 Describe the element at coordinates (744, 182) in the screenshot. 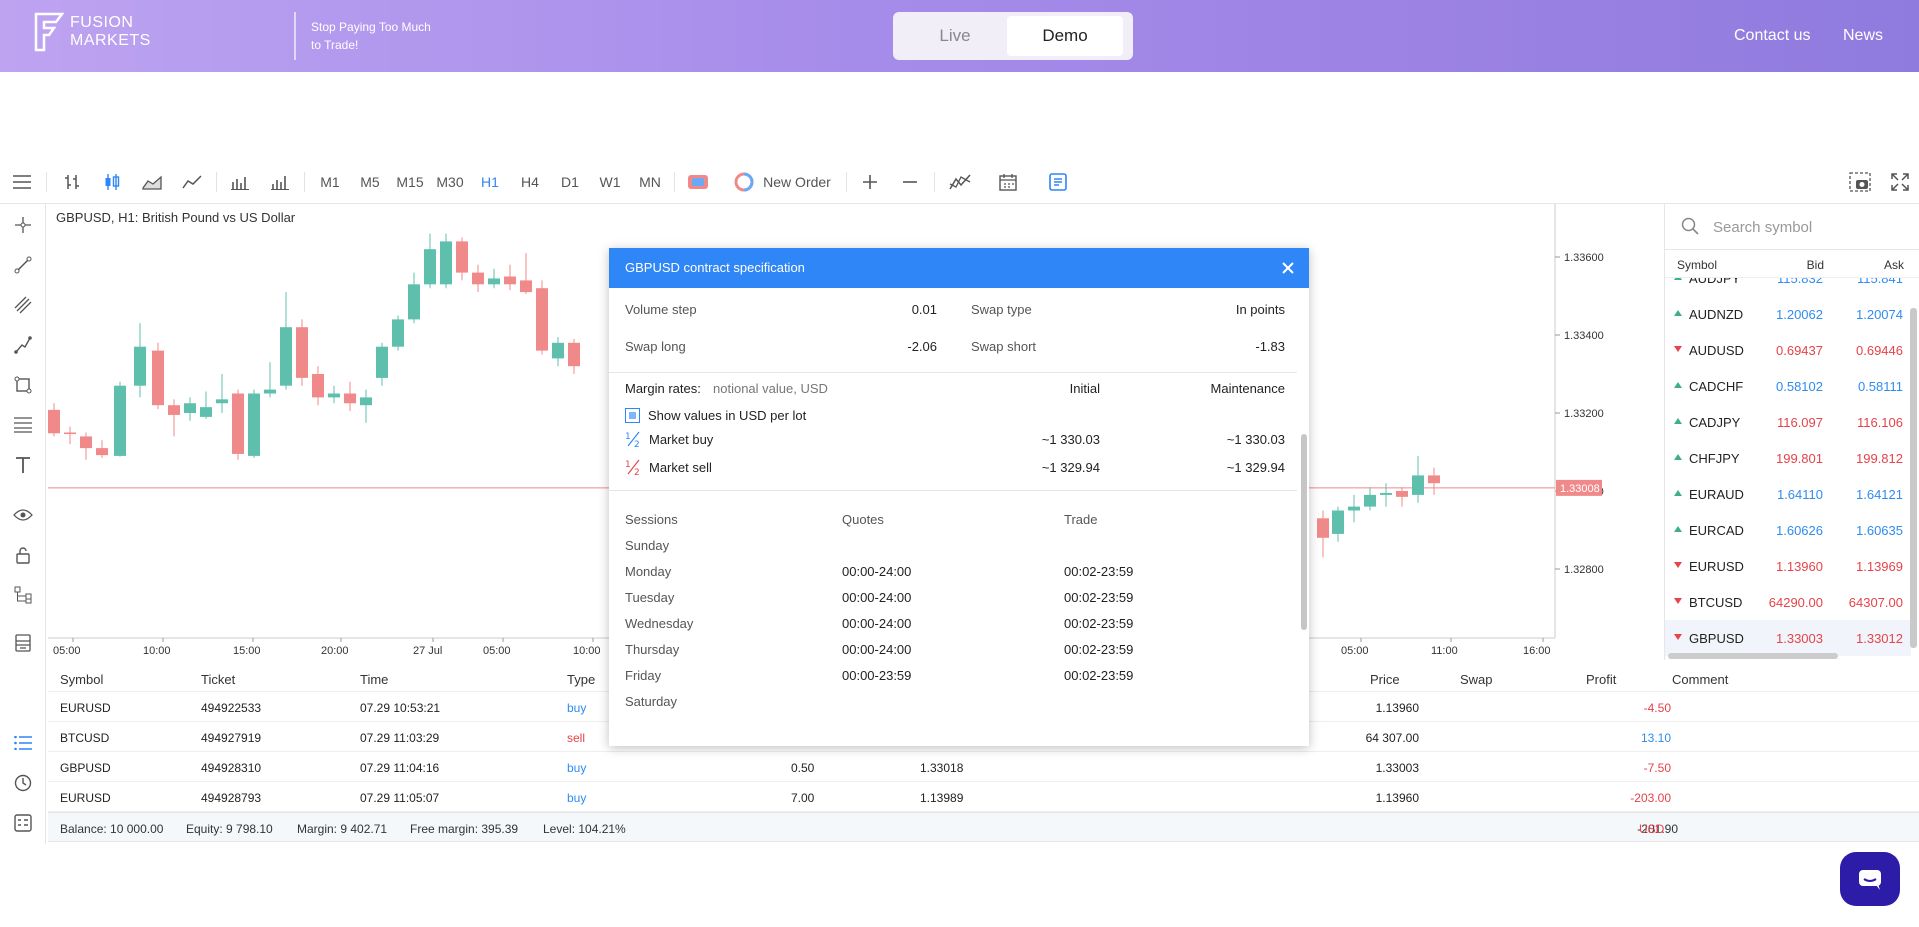

I see `new-order-icon` at that location.